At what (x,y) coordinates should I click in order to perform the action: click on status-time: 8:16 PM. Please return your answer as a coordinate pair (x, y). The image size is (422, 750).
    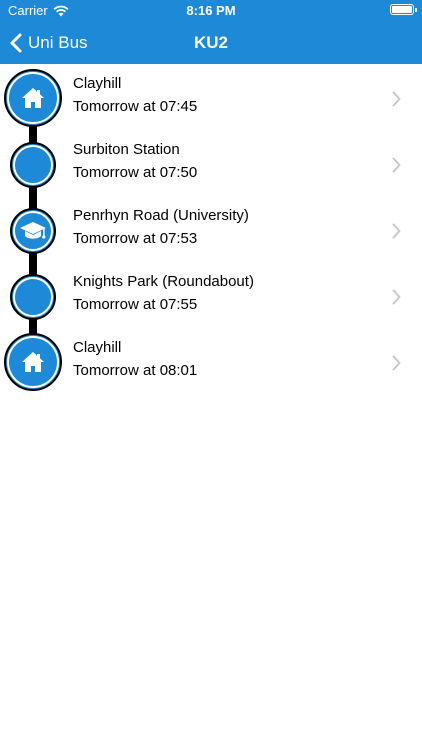
    Looking at the image, I should click on (211, 10).